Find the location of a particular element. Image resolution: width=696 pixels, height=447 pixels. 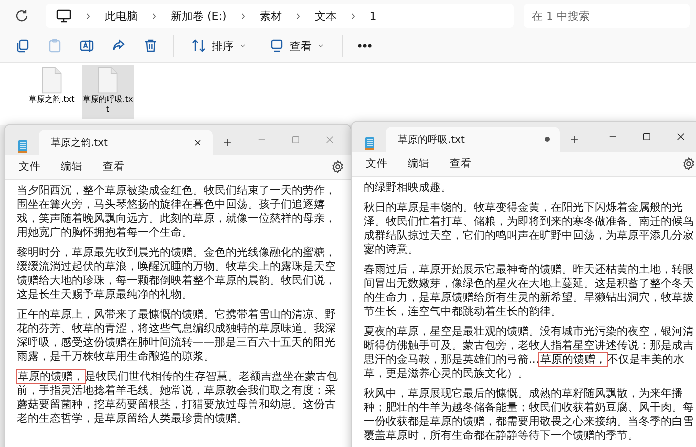

paragraph-text: 草原的馈赠，是牧民们世代相传的生存智慧。老额吉盘坐在蒙古包前，手指灵活地捻着羊毛线。她常说，草原教会我们取之有度：采蘑菇要留菌种，挖草药要留根茎，打猎要放过母兽和幼崽。这份古老的生态哲学，是草原留给人类最珍贵的馈赠。 is located at coordinates (178, 398).